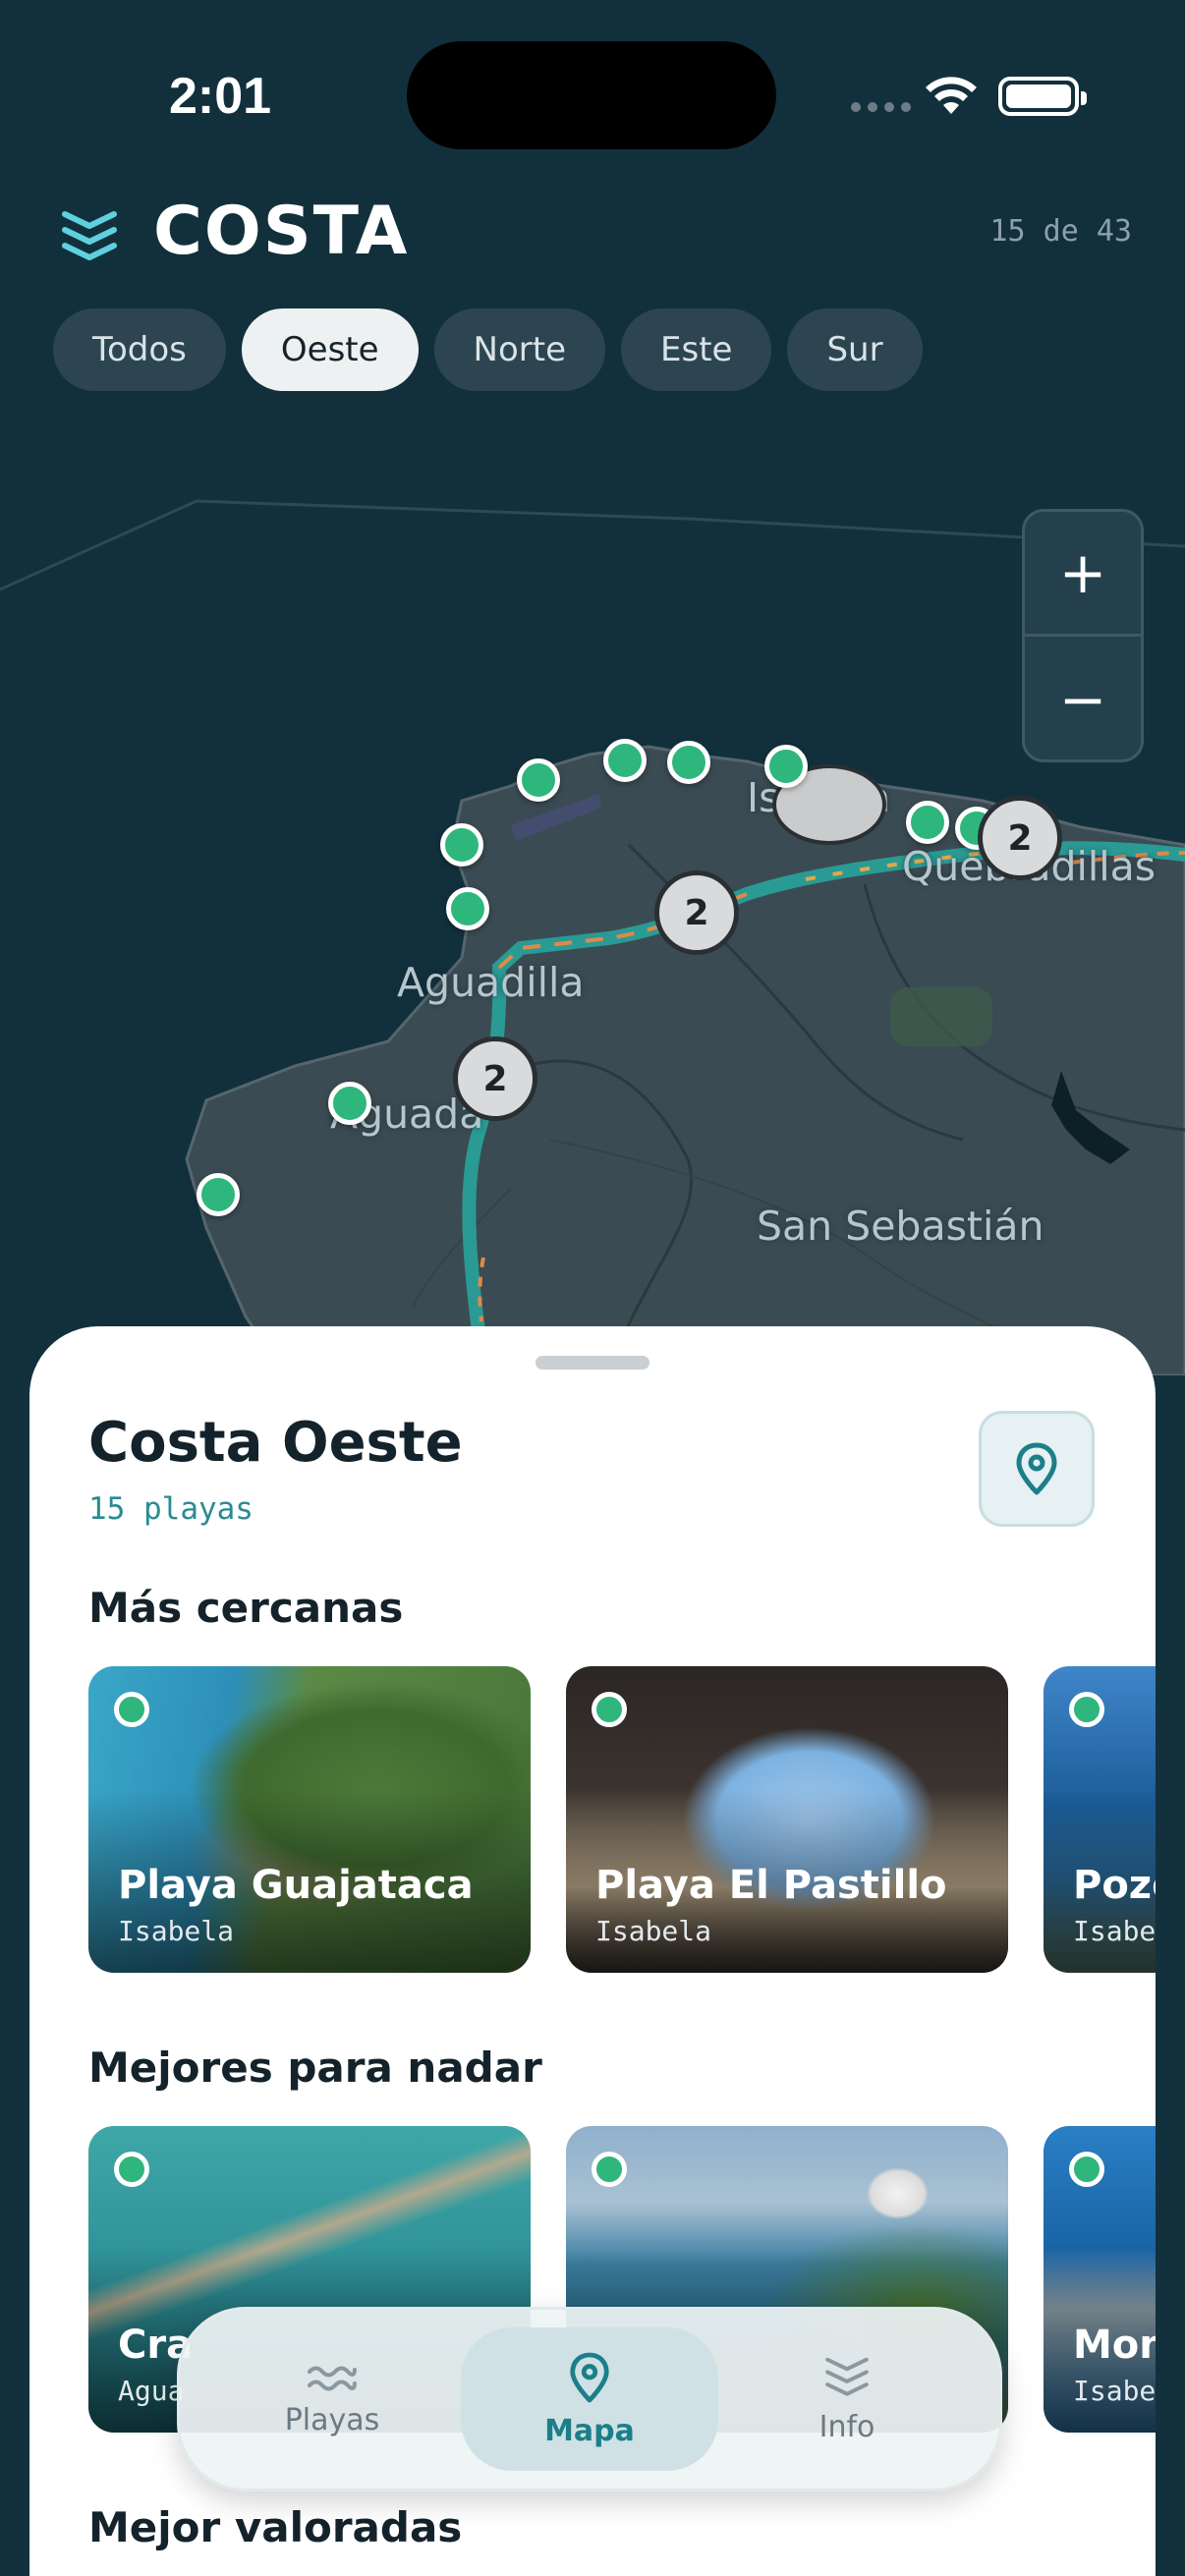 This screenshot has height=2576, width=1185. What do you see at coordinates (1115, 2345) in the screenshot?
I see `card-name: Mon` at bounding box center [1115, 2345].